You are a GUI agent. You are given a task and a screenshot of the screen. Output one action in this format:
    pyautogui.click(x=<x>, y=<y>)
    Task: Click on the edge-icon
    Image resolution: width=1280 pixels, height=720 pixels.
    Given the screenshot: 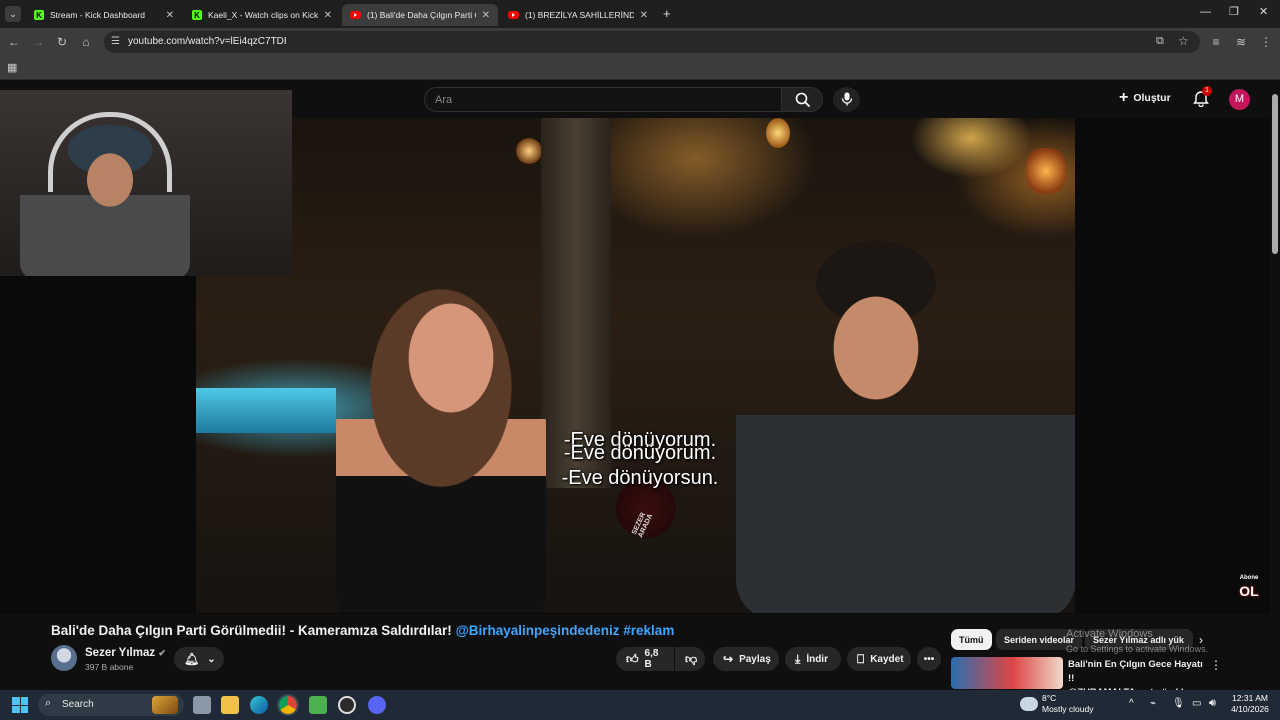 What is the action you would take?
    pyautogui.click(x=259, y=705)
    